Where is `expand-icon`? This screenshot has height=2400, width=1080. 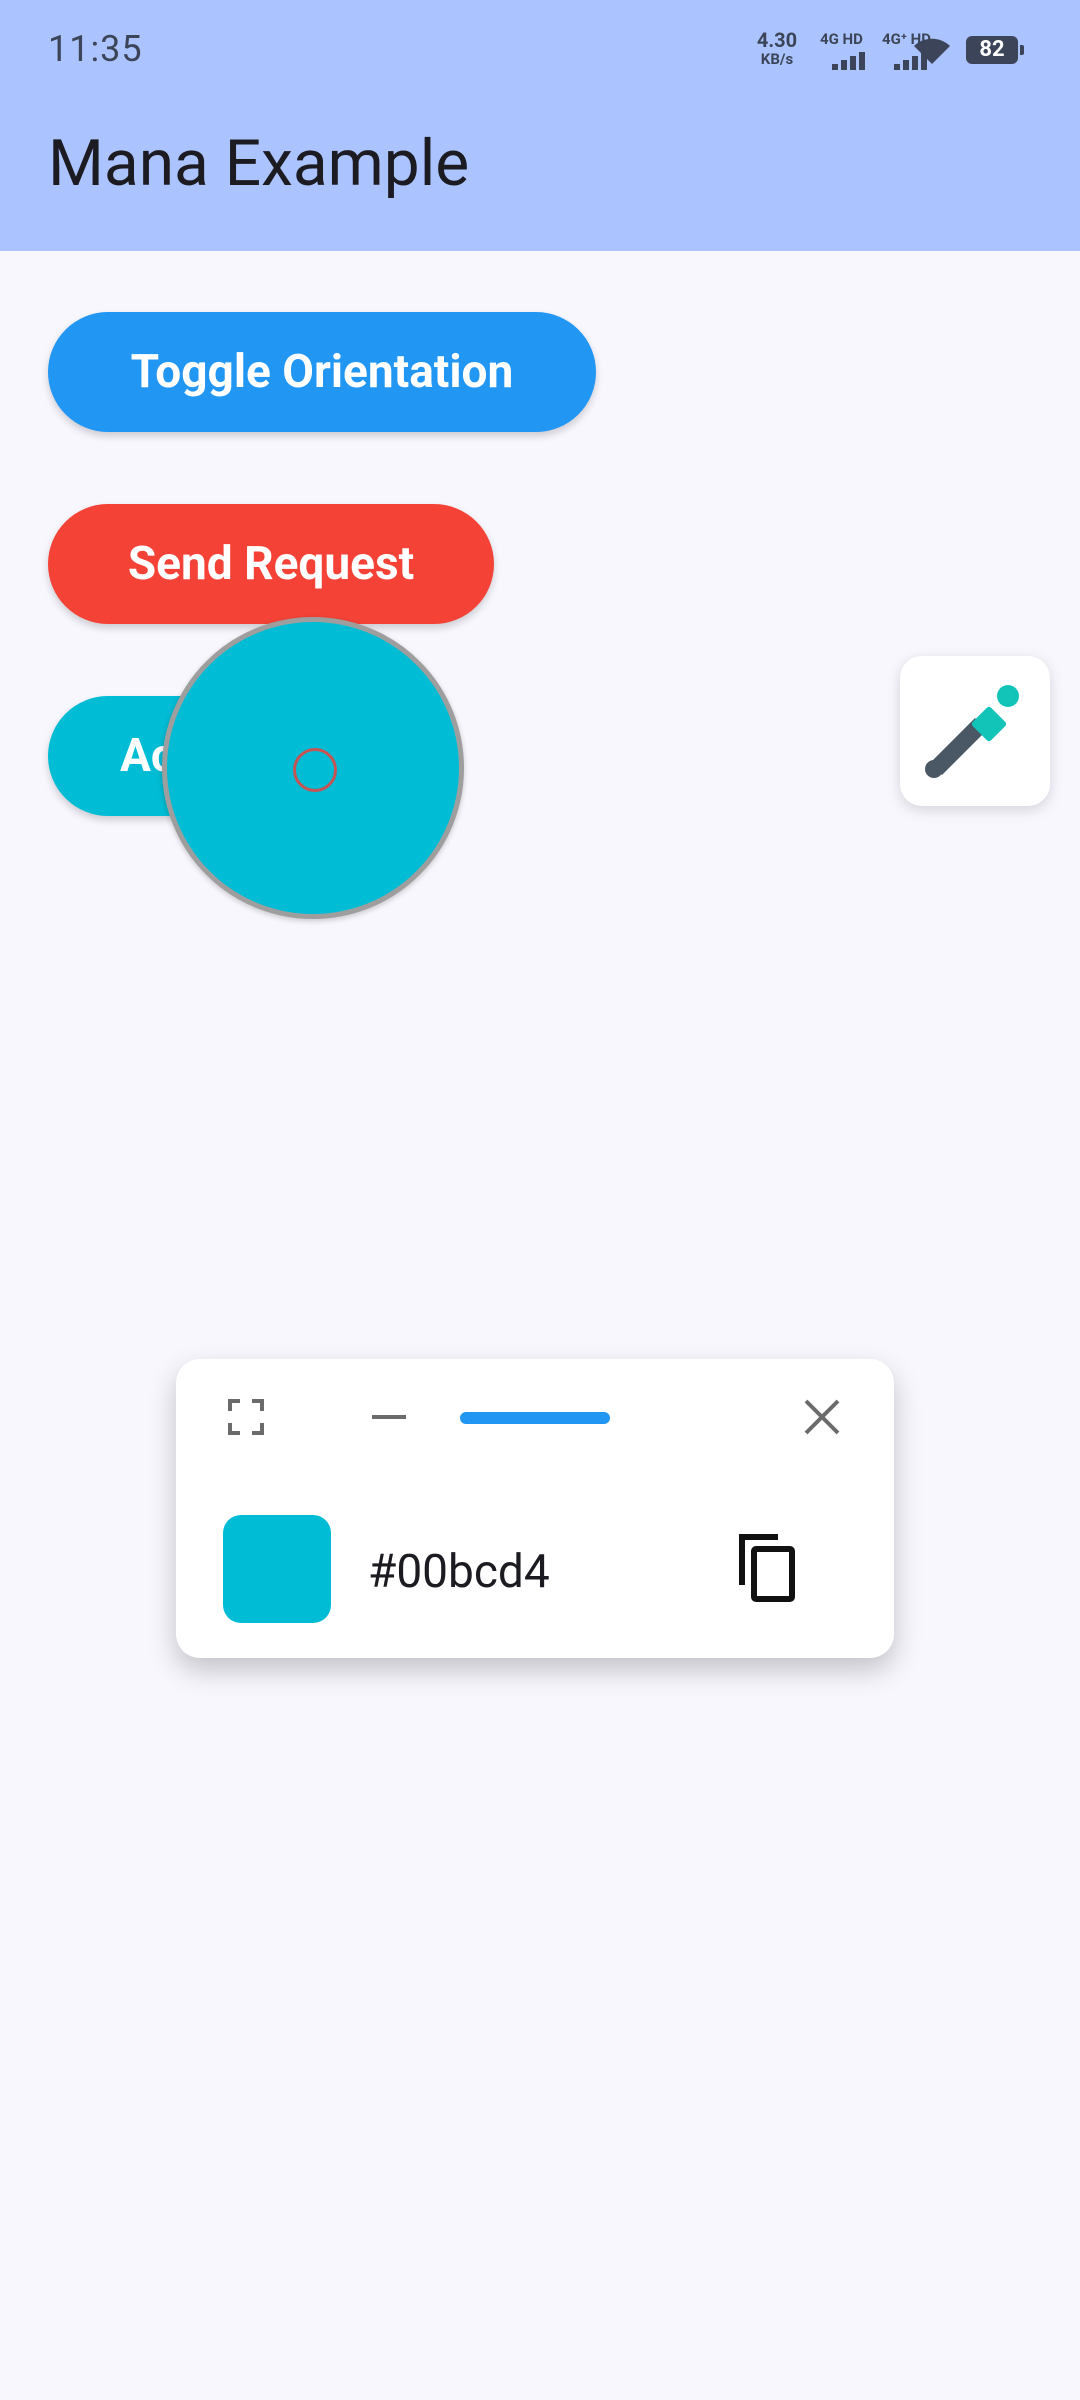 expand-icon is located at coordinates (246, 1417).